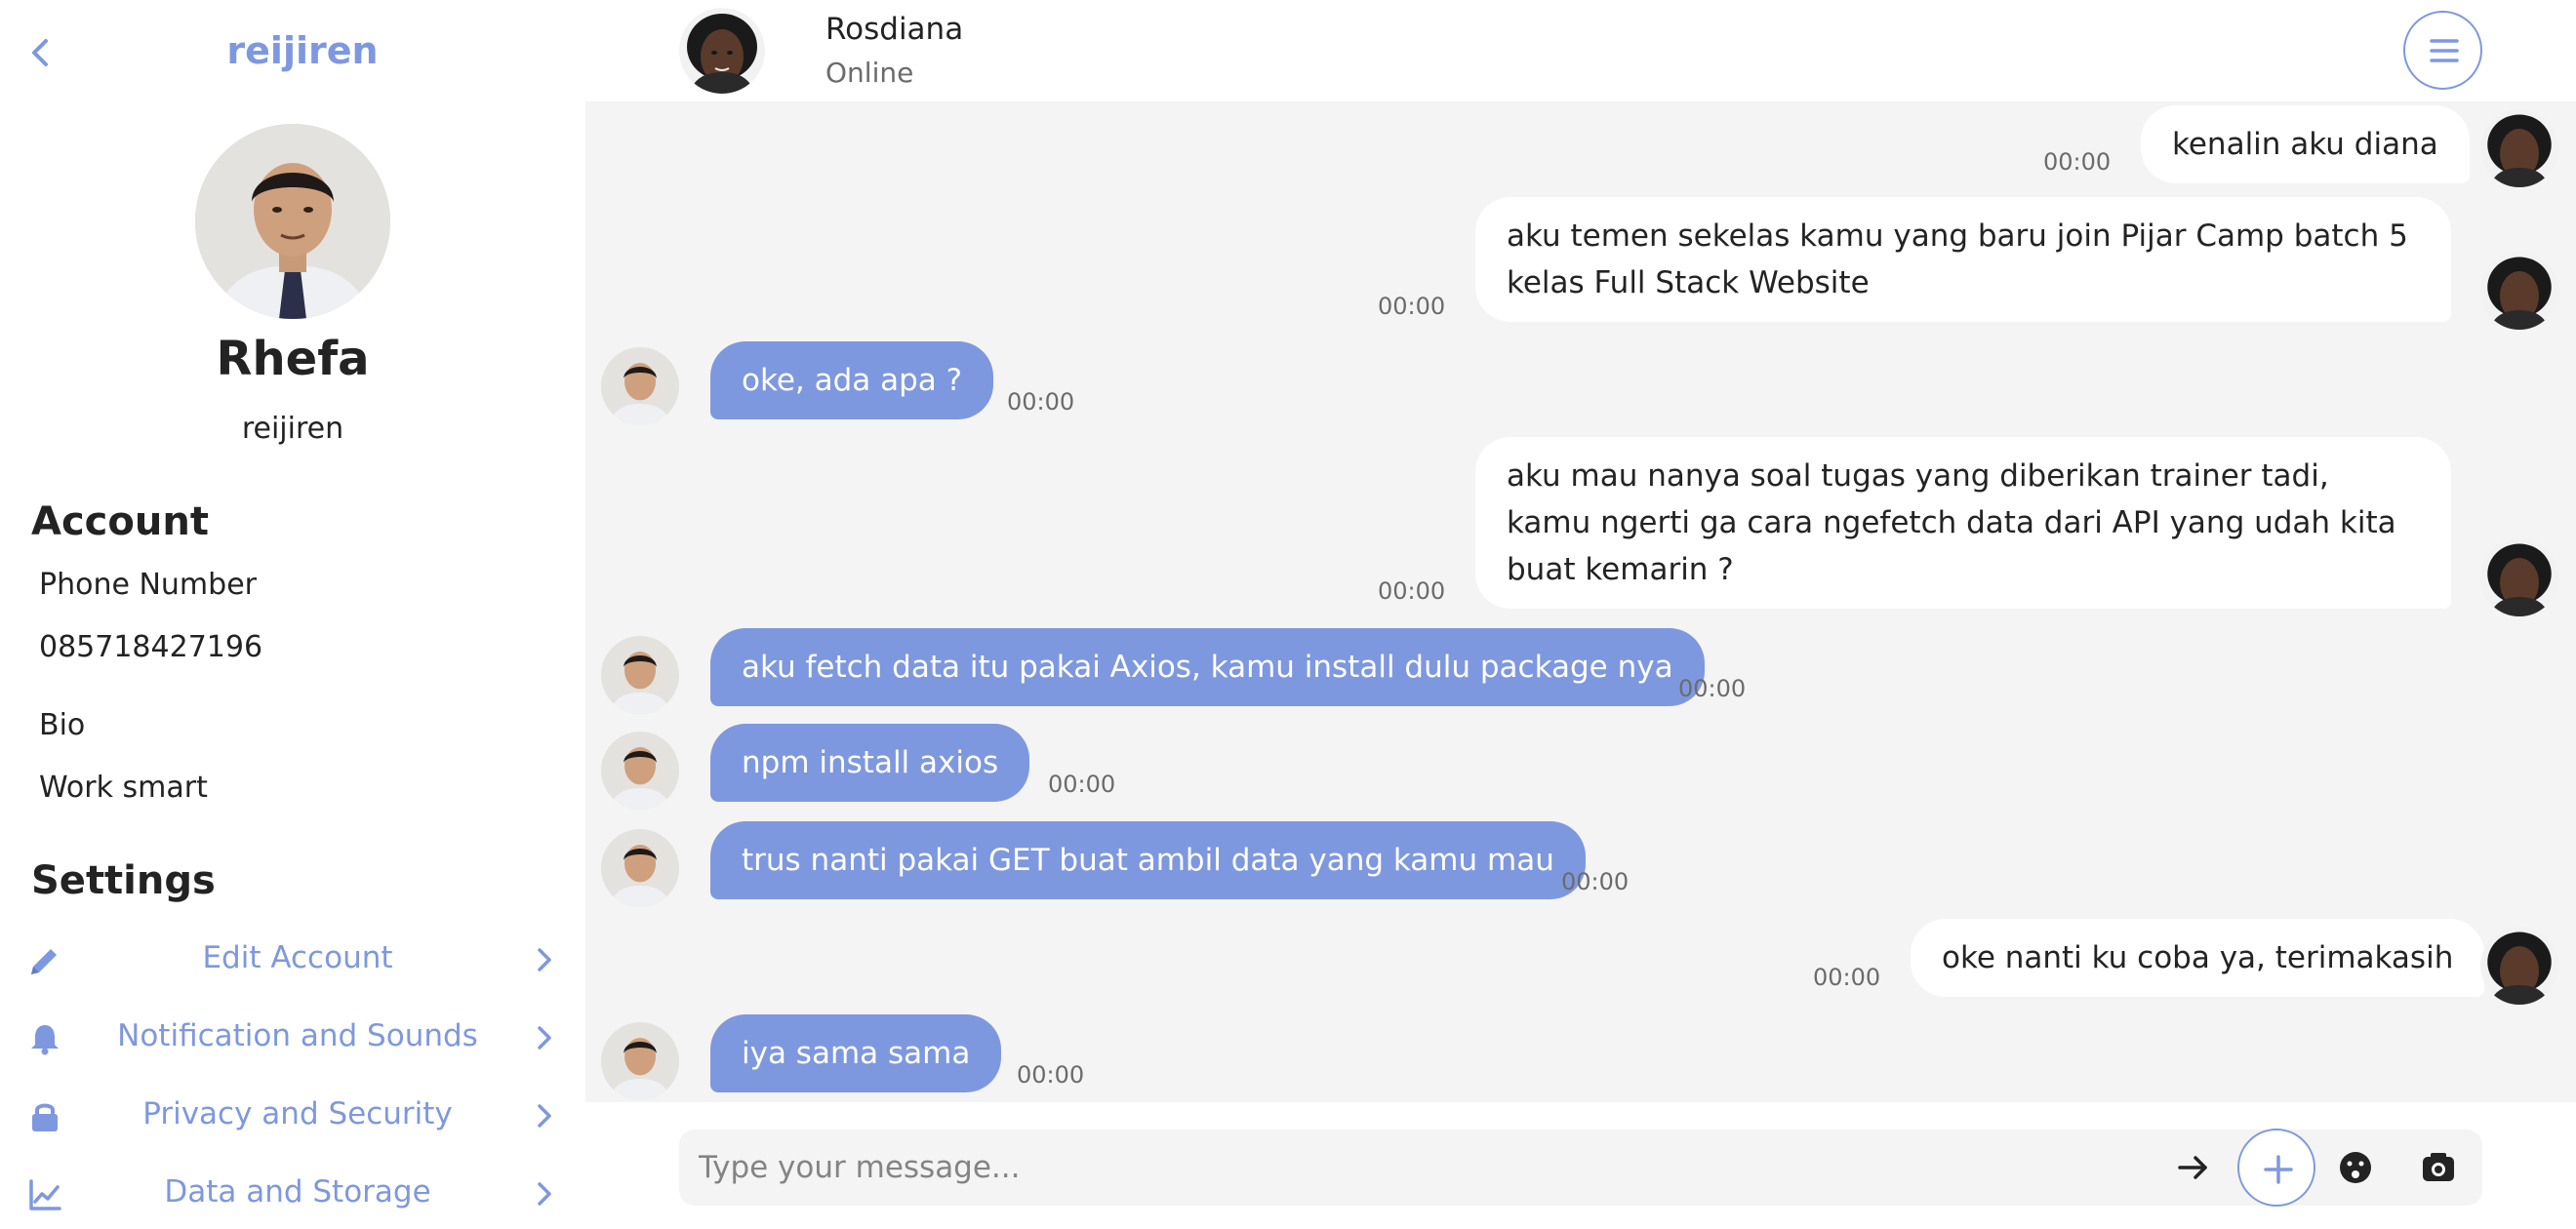 The width and height of the screenshot is (2576, 1229). Describe the element at coordinates (63, 725) in the screenshot. I see `bio-label: Bio` at that location.